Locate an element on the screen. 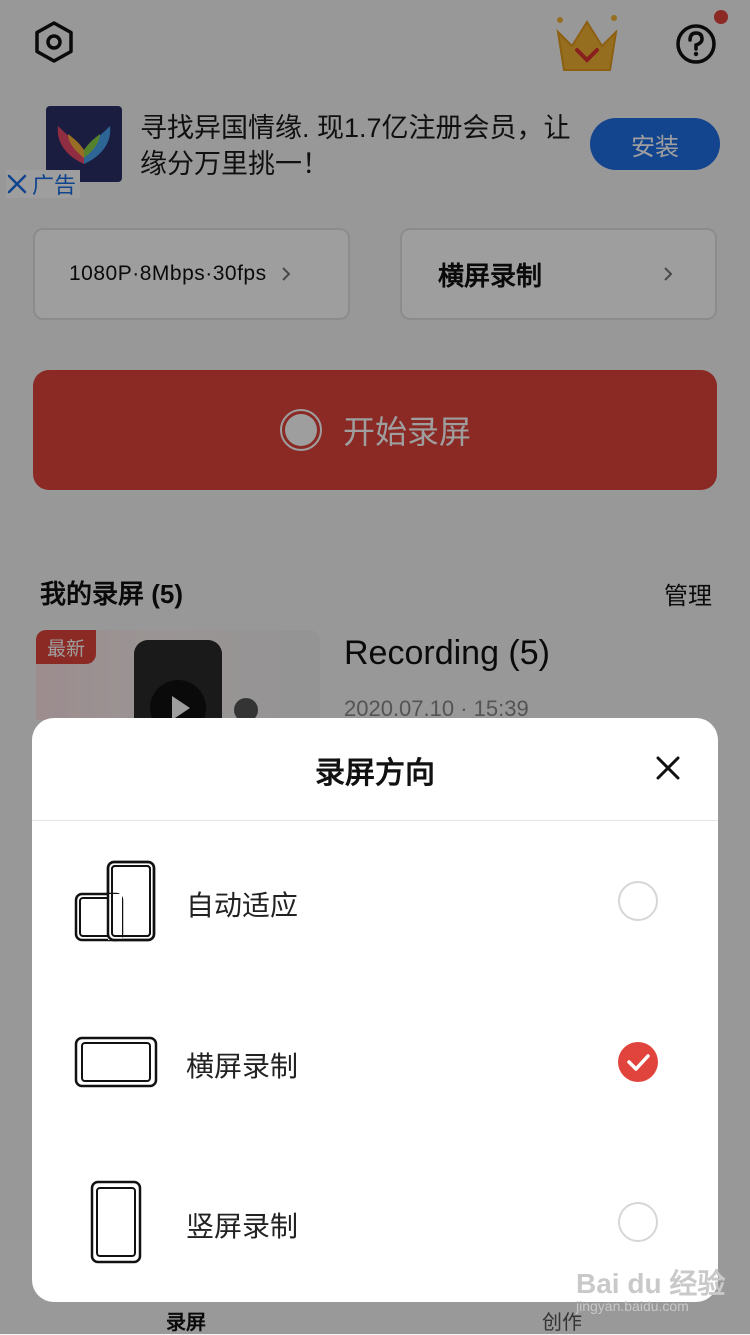 Image resolution: width=750 pixels, height=1335 pixels. baidu-watermark-url: jingyan.baidu.com is located at coordinates (632, 1306).